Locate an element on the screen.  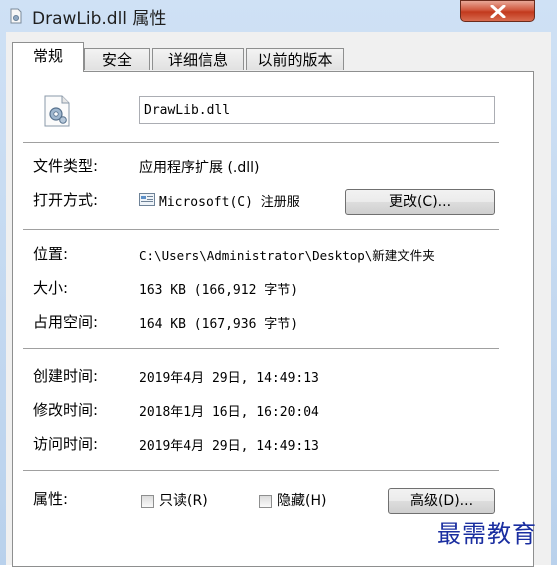
disk-size-label: 占用空间: is located at coordinates (66, 322).